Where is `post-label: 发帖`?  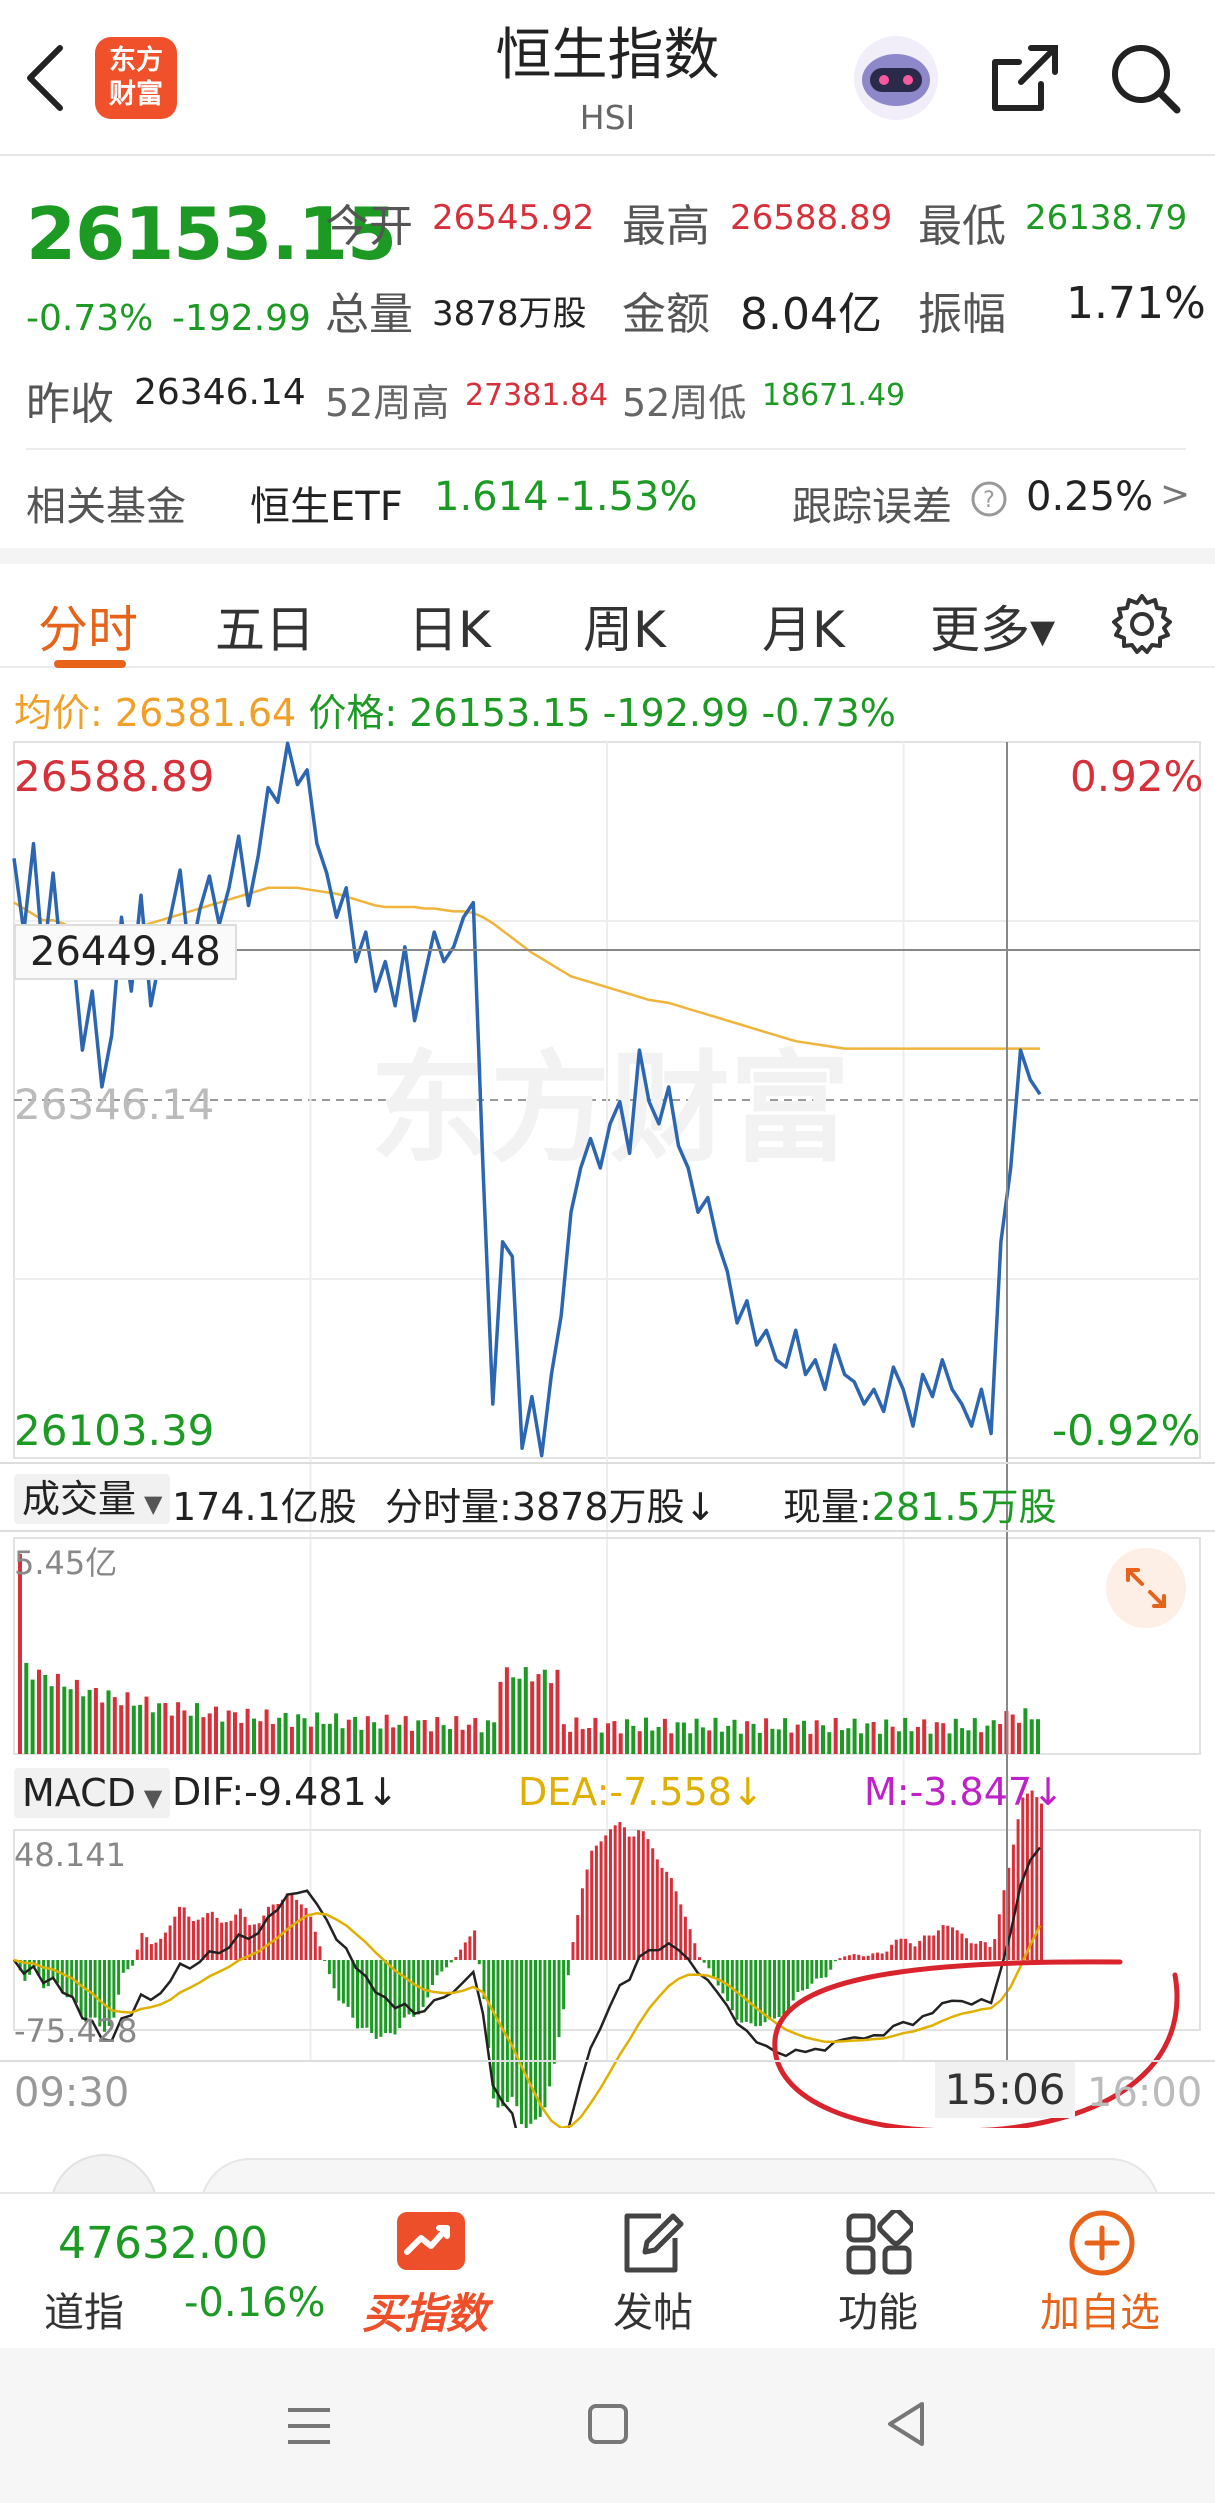 post-label: 发帖 is located at coordinates (653, 2309).